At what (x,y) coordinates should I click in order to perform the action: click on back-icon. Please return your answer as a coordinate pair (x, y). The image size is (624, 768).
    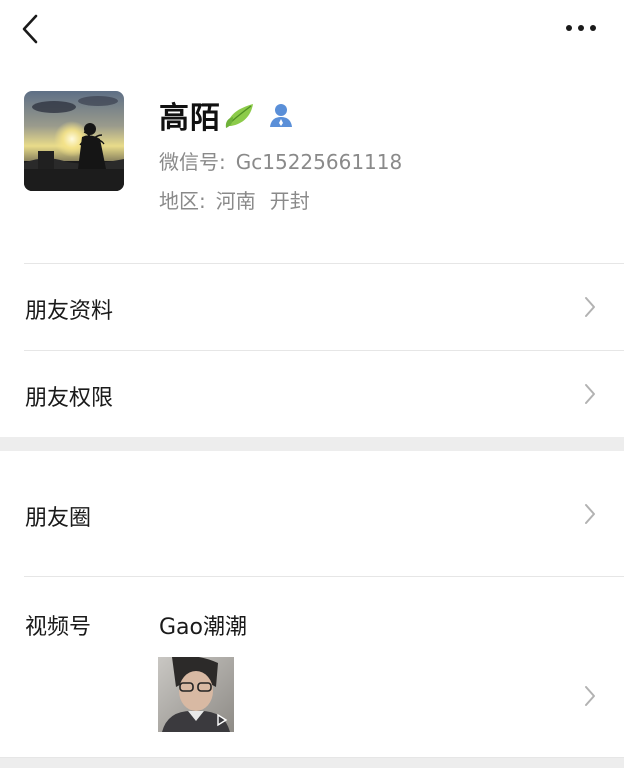
    Looking at the image, I should click on (32, 29).